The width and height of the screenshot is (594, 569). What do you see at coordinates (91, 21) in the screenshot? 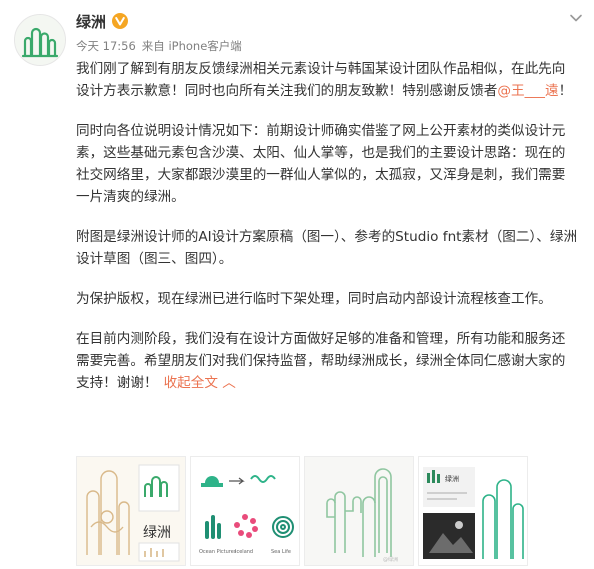
I see `author-name: 绿洲` at bounding box center [91, 21].